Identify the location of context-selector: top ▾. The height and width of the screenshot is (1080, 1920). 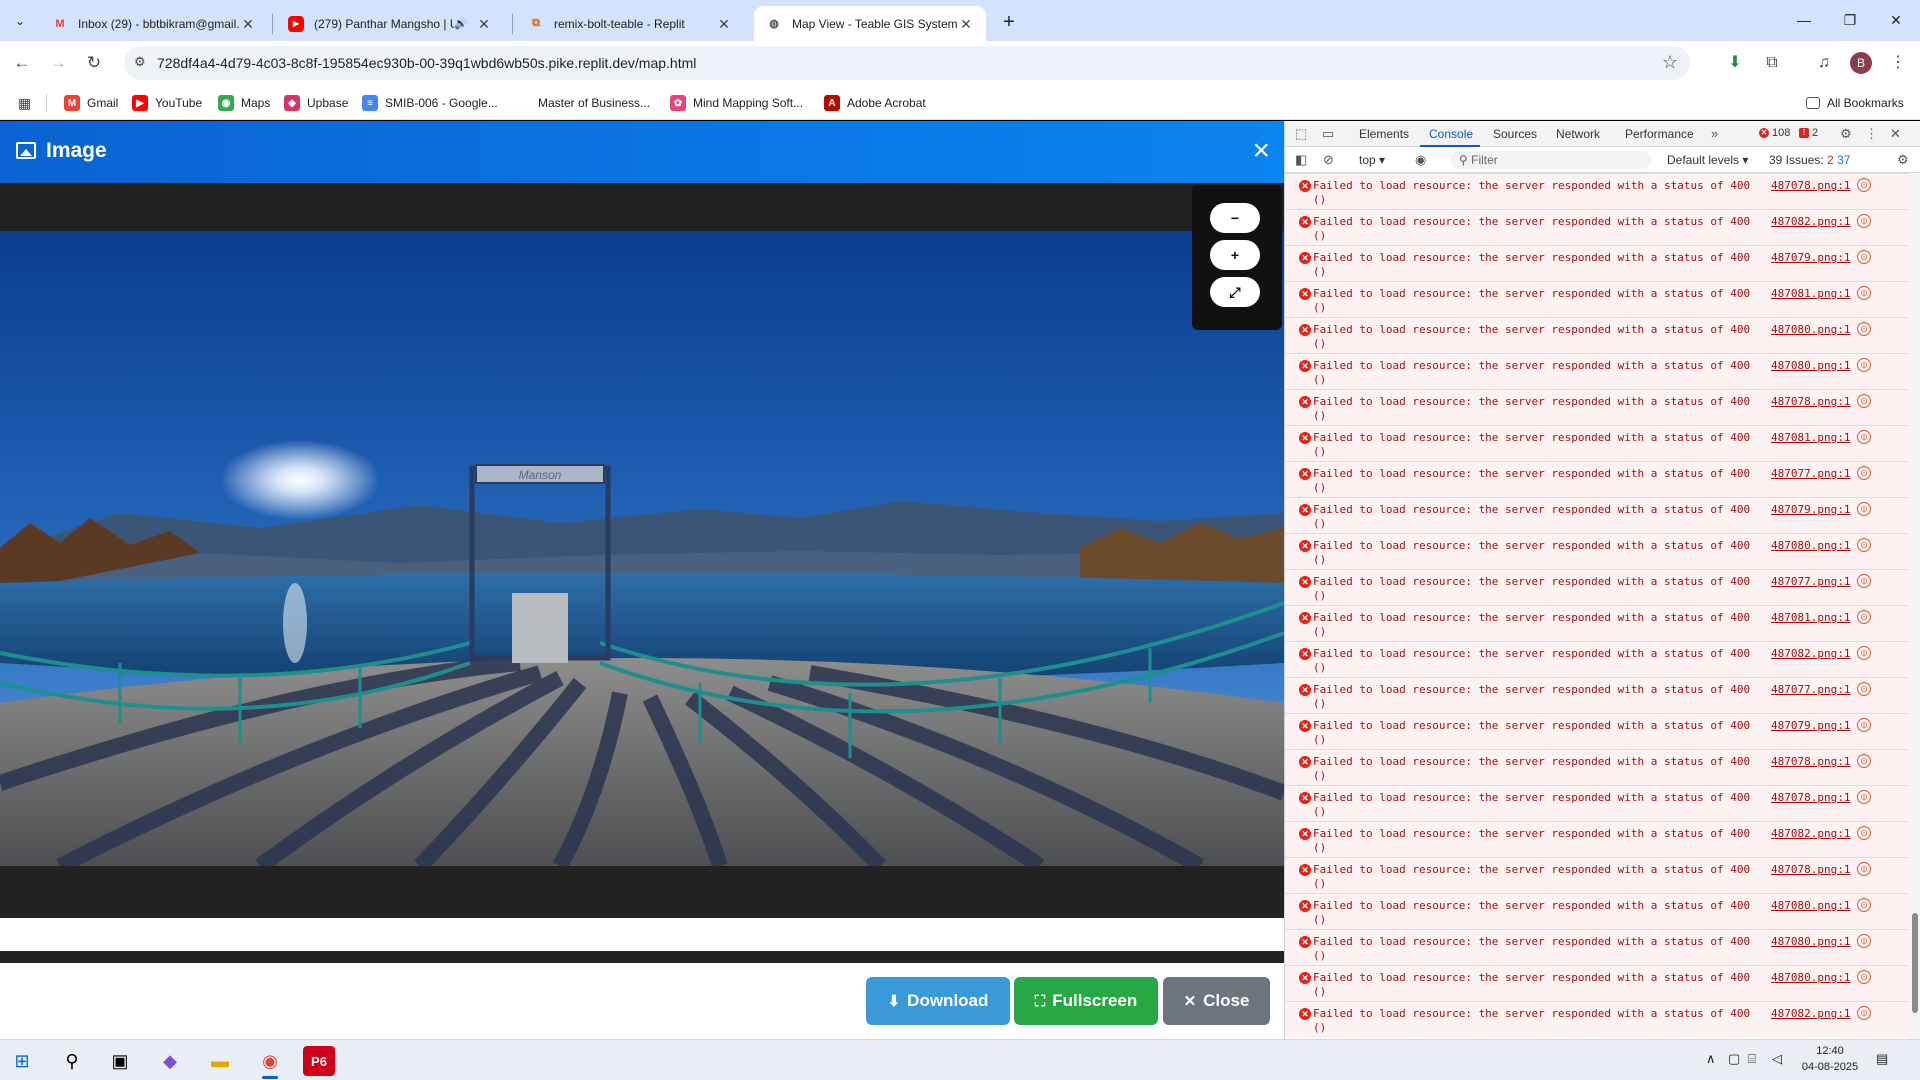
(1372, 160).